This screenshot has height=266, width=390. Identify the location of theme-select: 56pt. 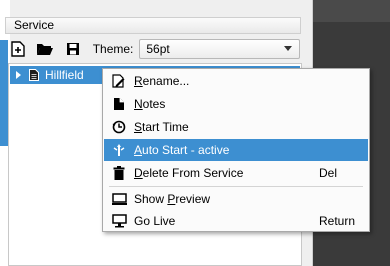
(219, 49).